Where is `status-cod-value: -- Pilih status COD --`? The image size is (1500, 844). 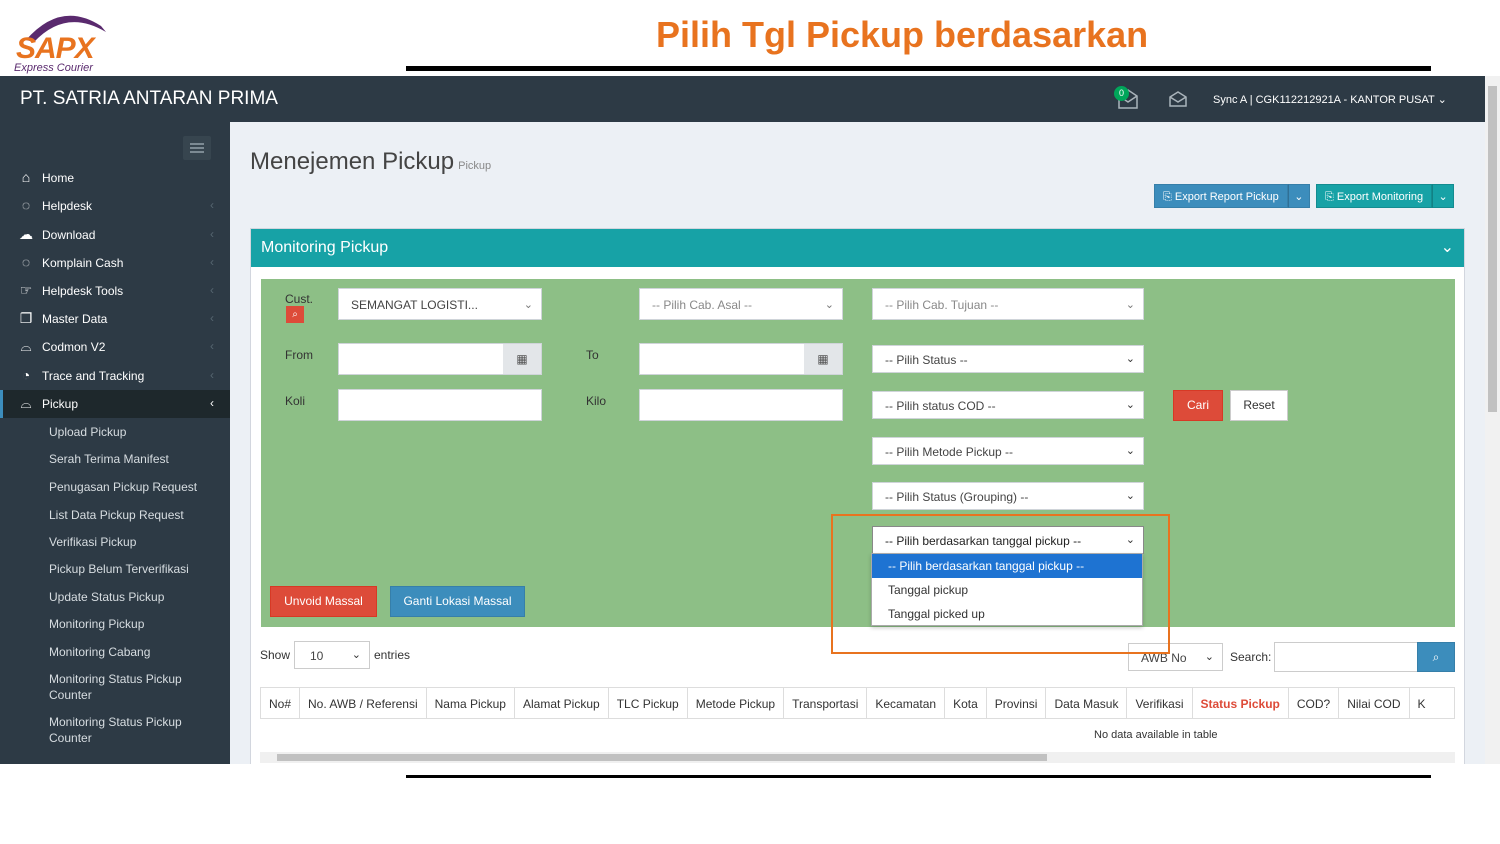 status-cod-value: -- Pilih status COD -- is located at coordinates (940, 406).